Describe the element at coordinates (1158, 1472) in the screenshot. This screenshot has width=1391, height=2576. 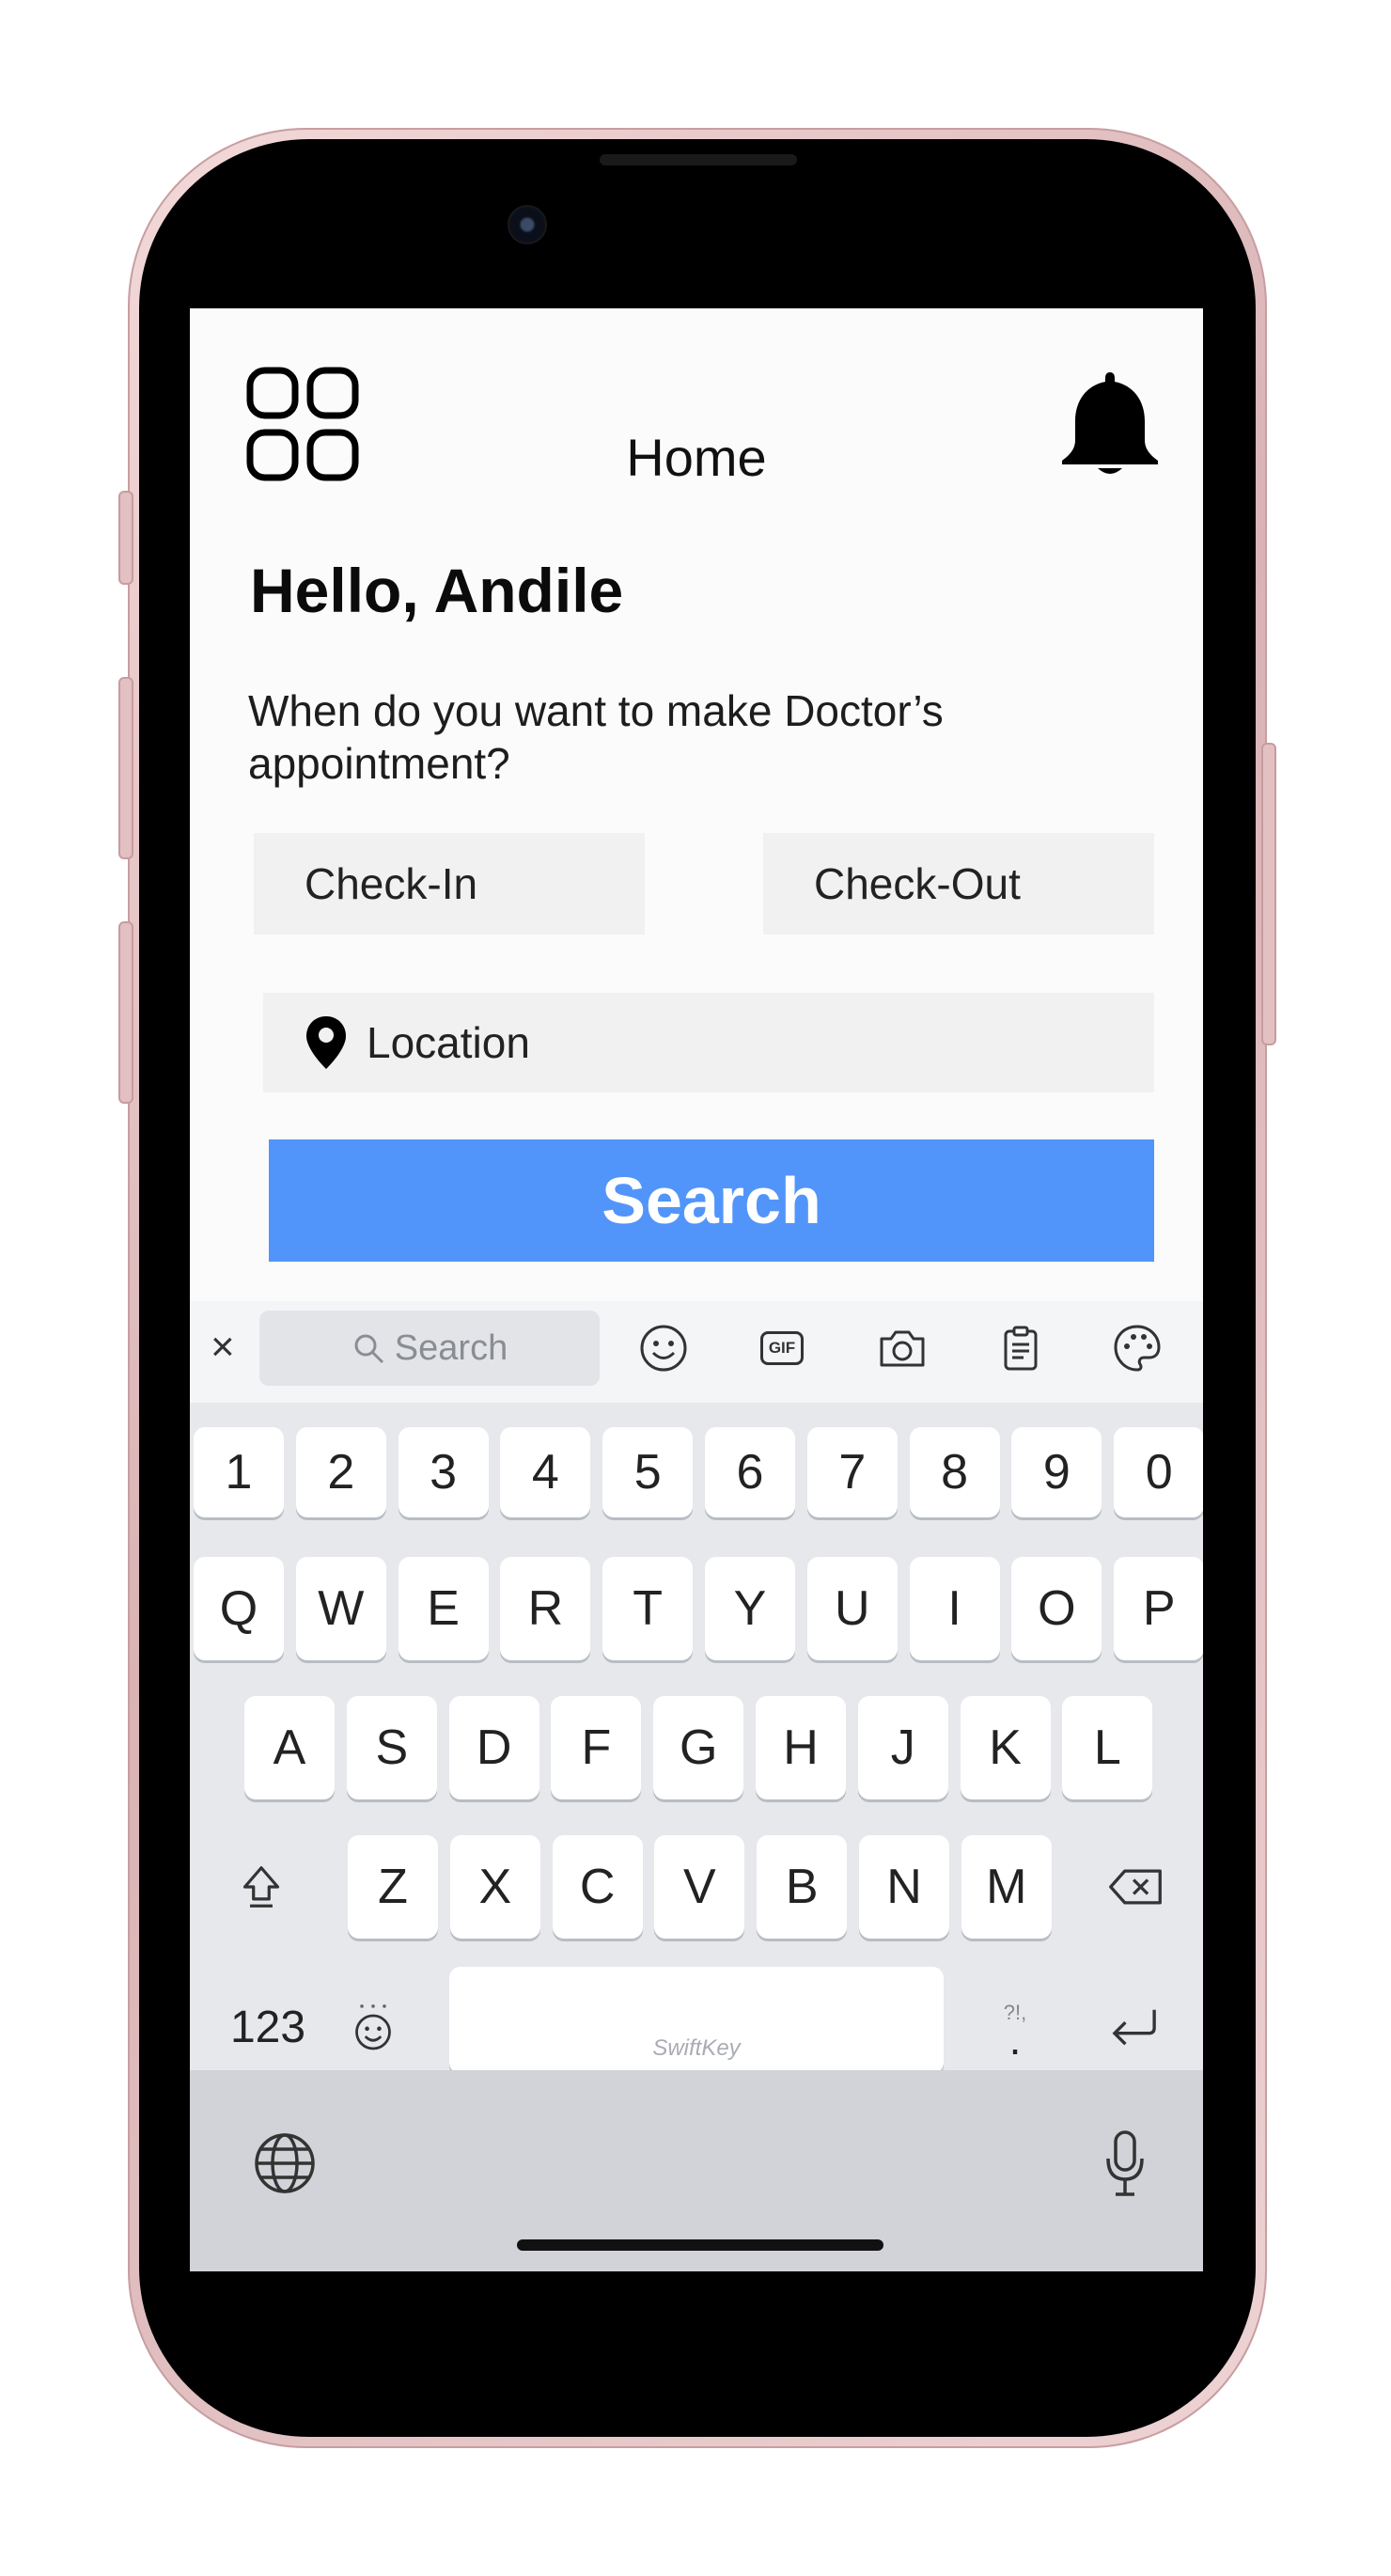
I see `key-0: 0` at that location.